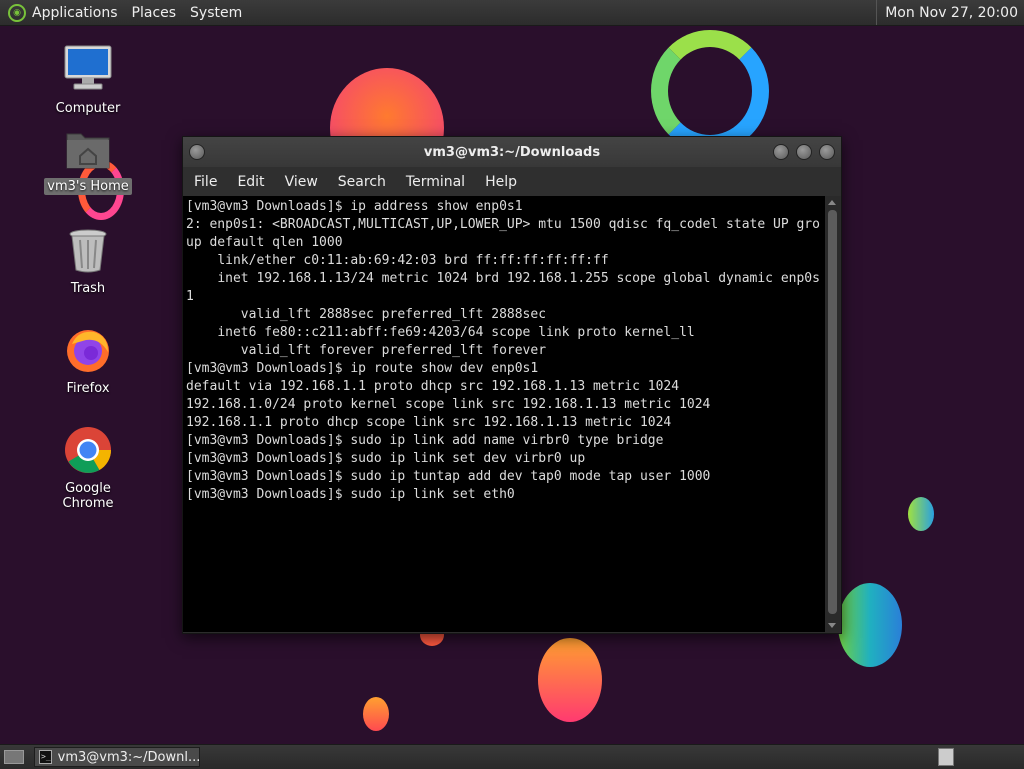 This screenshot has height=769, width=1024. What do you see at coordinates (17, 12) in the screenshot?
I see `distro-logo-icon: ◉` at bounding box center [17, 12].